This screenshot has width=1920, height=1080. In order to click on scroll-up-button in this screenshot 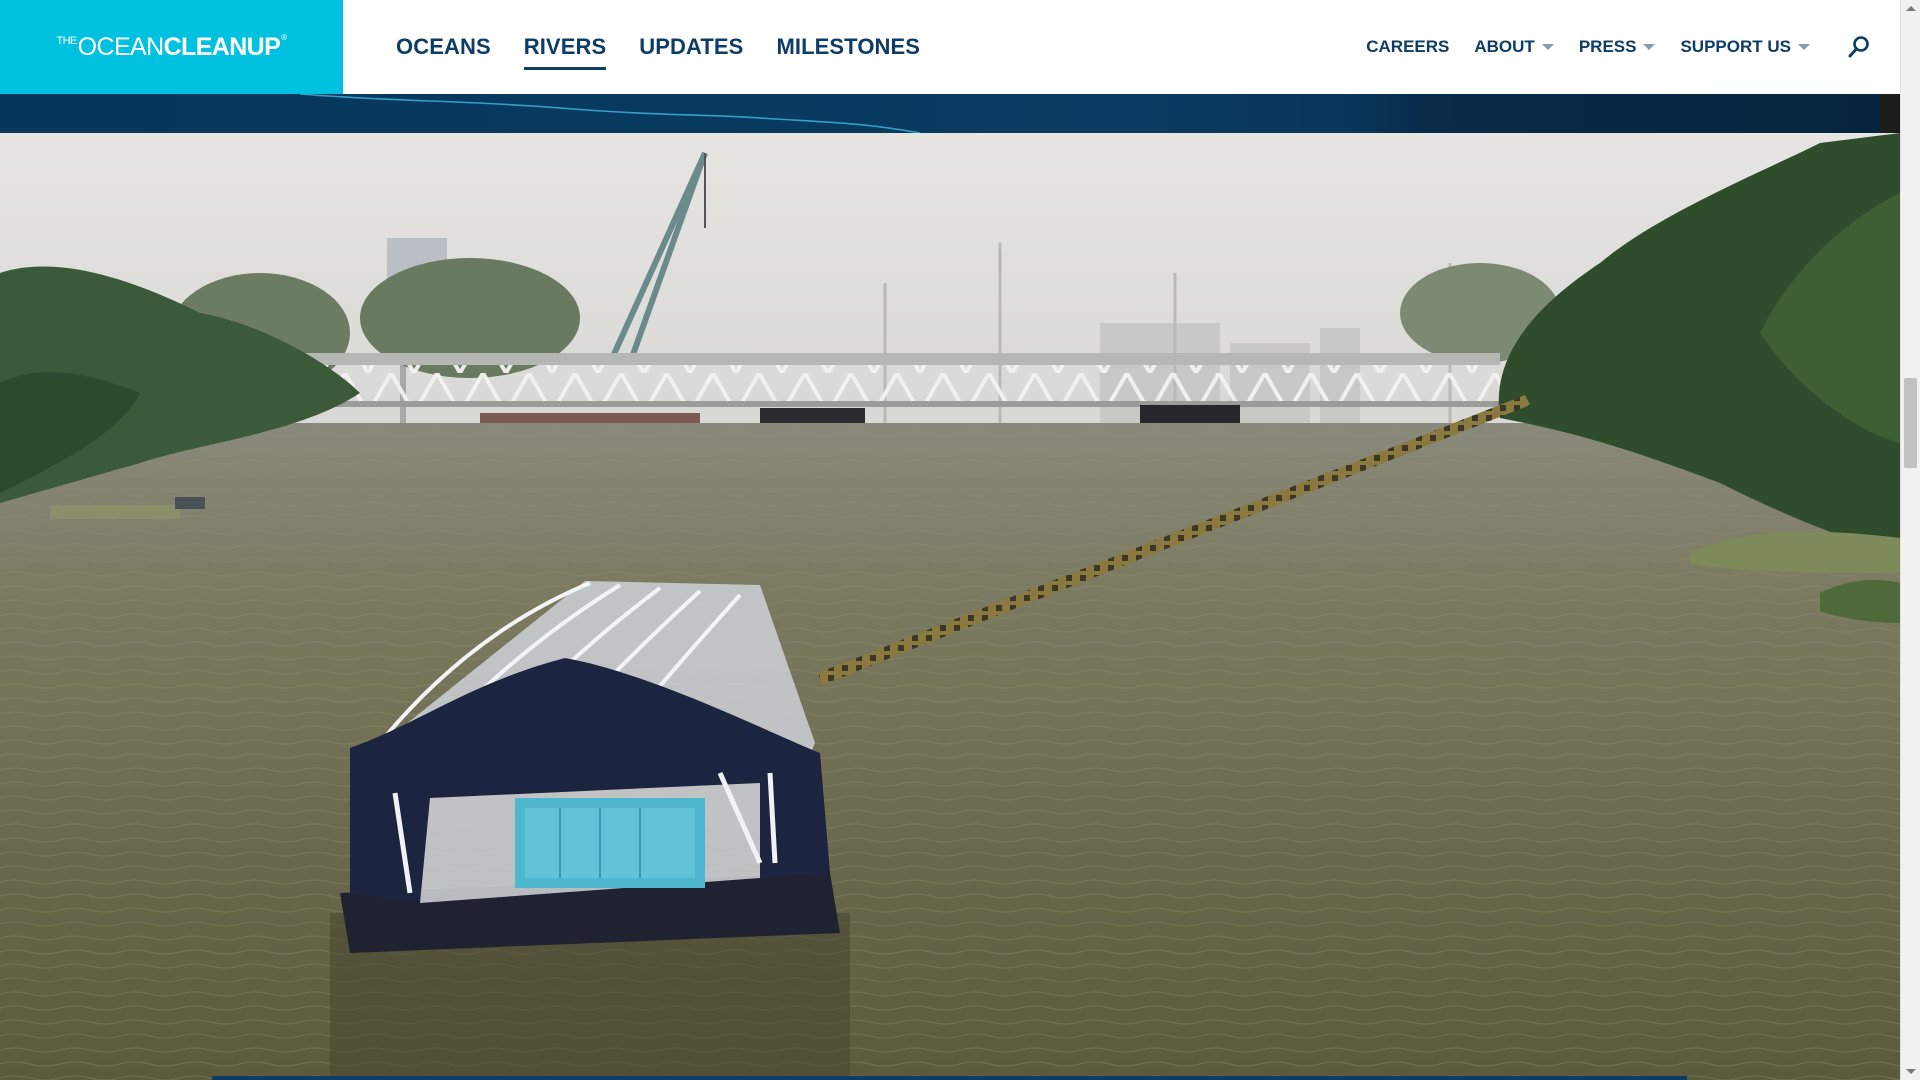, I will do `click(1910, 8)`.